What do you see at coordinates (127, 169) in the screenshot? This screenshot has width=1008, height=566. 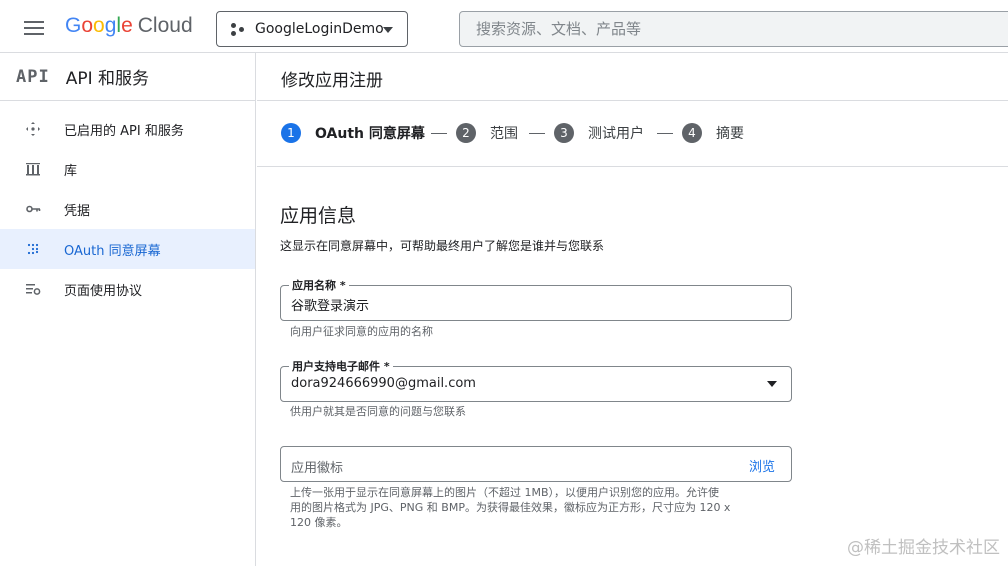 I see `sidebar-item-library: 库` at bounding box center [127, 169].